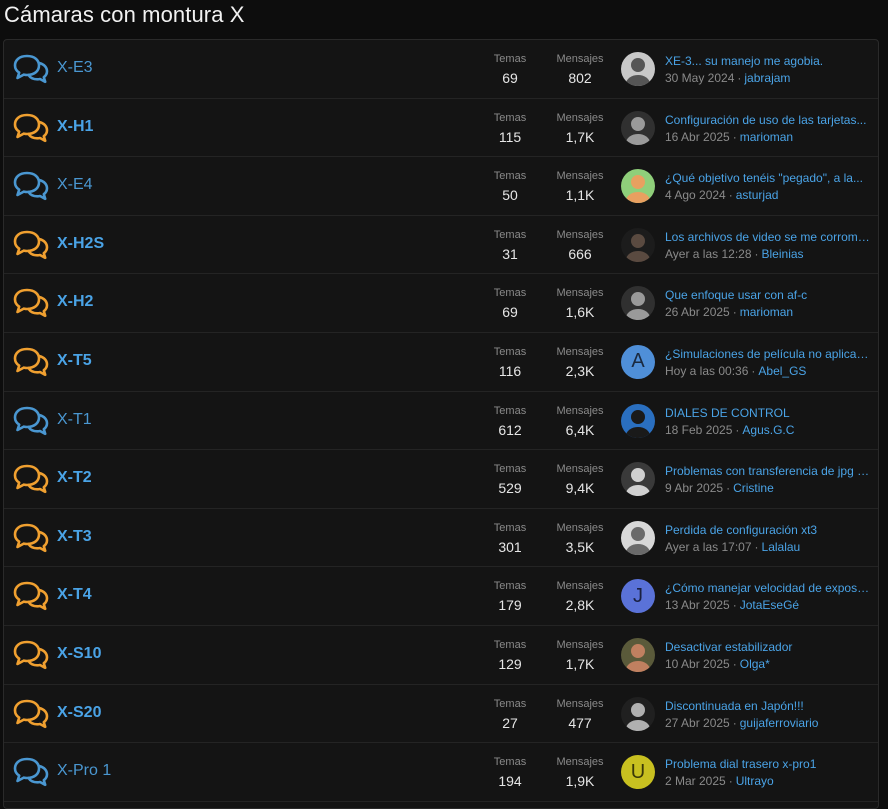 The height and width of the screenshot is (809, 888). What do you see at coordinates (768, 764) in the screenshot?
I see `latest-thread-link: Problema dial trasero x-pro1` at bounding box center [768, 764].